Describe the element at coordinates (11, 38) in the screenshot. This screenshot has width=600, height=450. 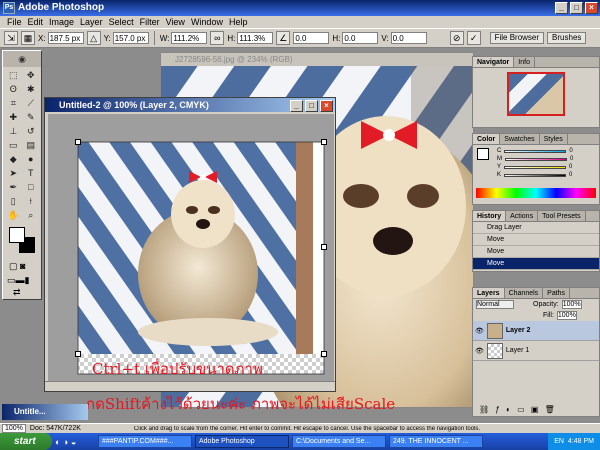
I see `transform-tool-icon: ⇲` at that location.